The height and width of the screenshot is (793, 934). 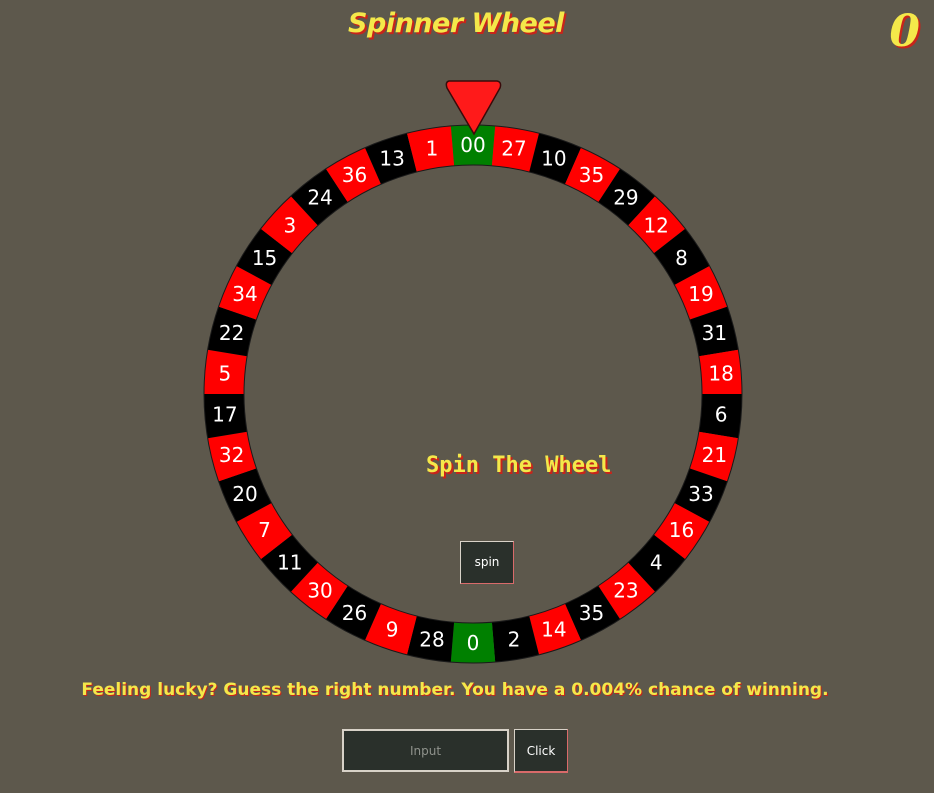 I want to click on wheel-pocket-label: 6, so click(x=721, y=415).